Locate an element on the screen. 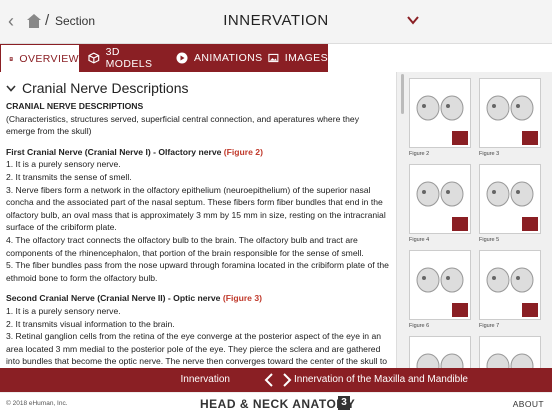 The height and width of the screenshot is (414, 552). tab-overview: OVERVIEW is located at coordinates (40, 58).